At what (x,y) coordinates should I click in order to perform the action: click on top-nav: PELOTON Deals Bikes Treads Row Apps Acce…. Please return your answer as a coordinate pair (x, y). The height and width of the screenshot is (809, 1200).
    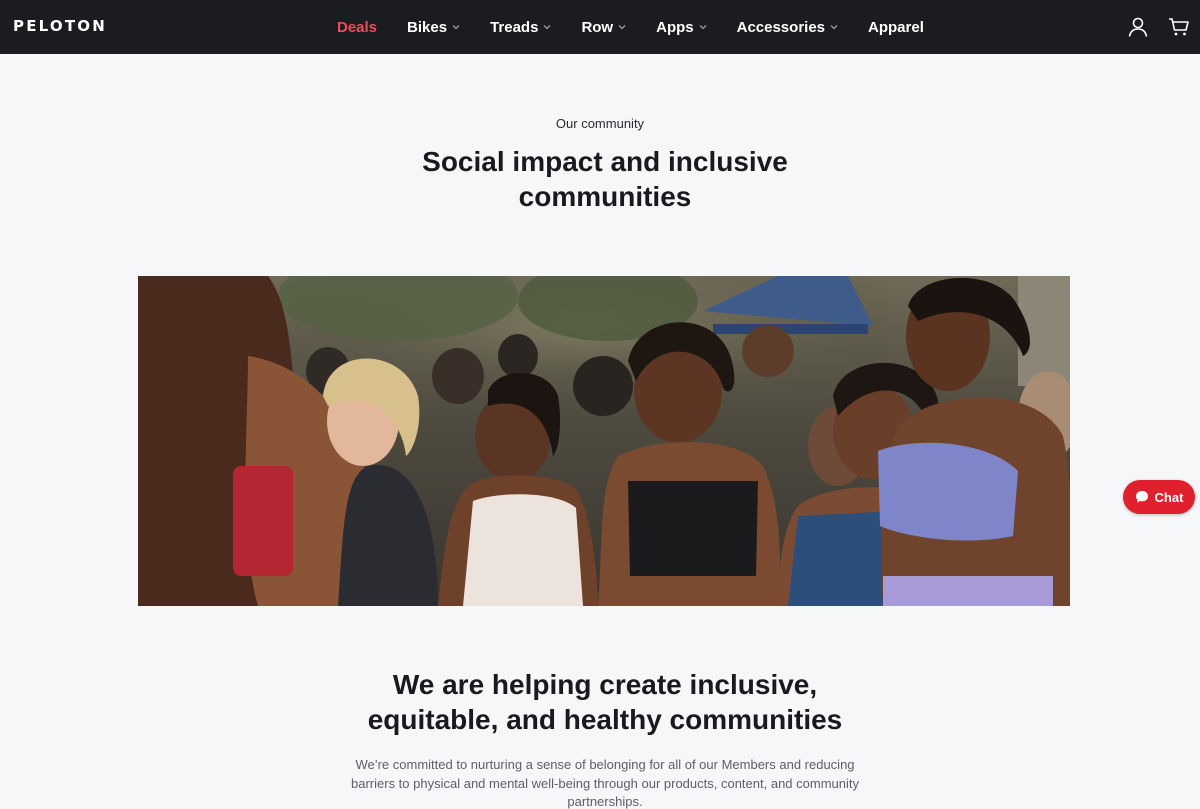
    Looking at the image, I should click on (600, 27).